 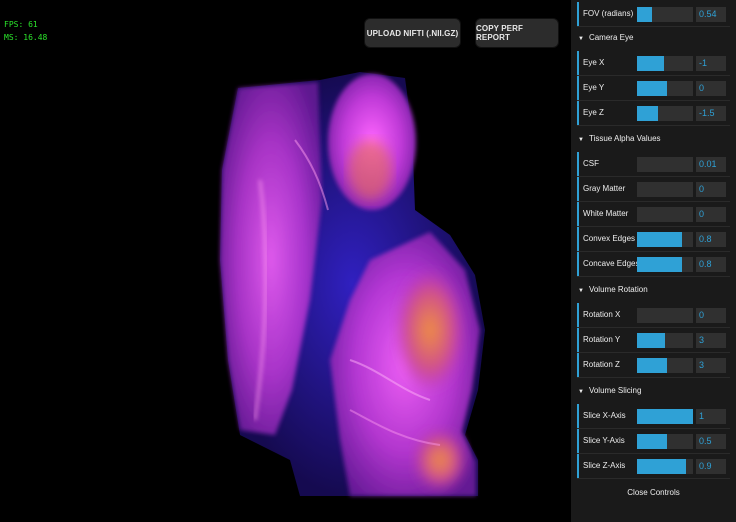 What do you see at coordinates (604, 465) in the screenshot?
I see `slider-label: Slice Z-Axis` at bounding box center [604, 465].